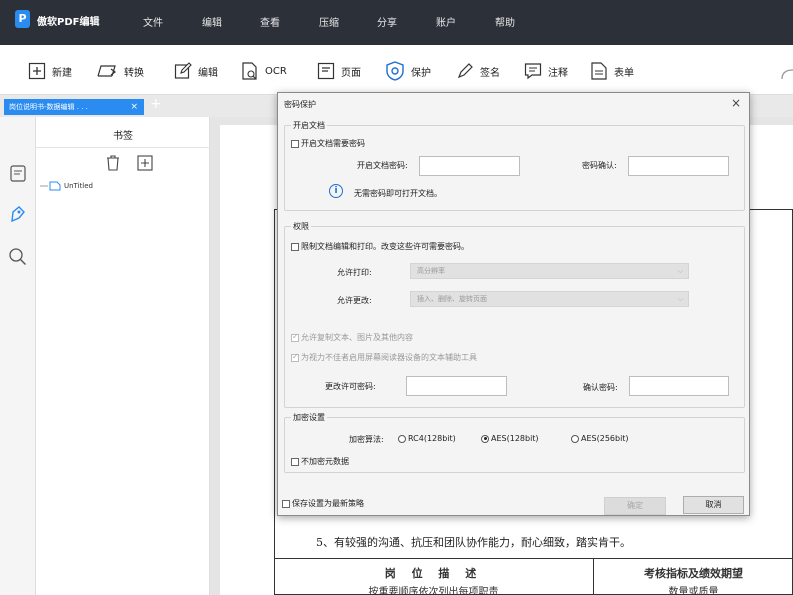  Describe the element at coordinates (421, 73) in the screenshot. I see `protect-label: 保护` at that location.